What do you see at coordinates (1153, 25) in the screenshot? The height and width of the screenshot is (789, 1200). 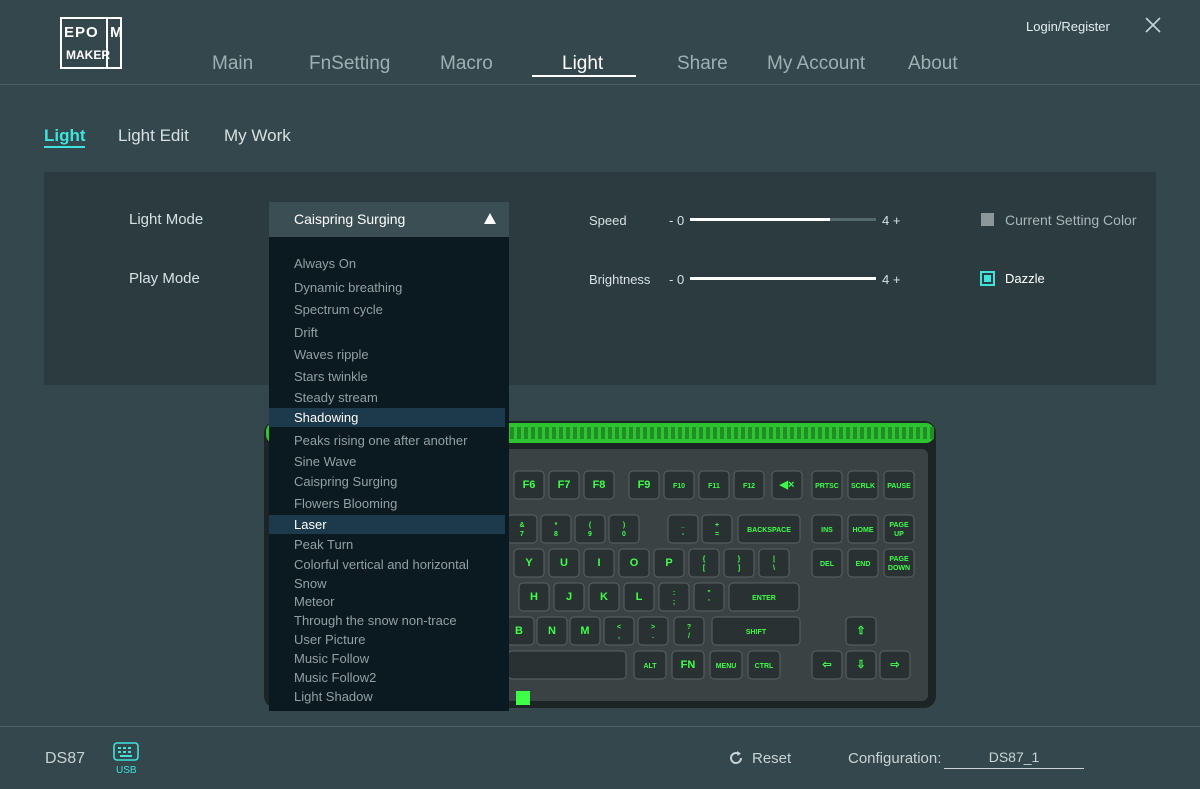 I see `close-icon` at bounding box center [1153, 25].